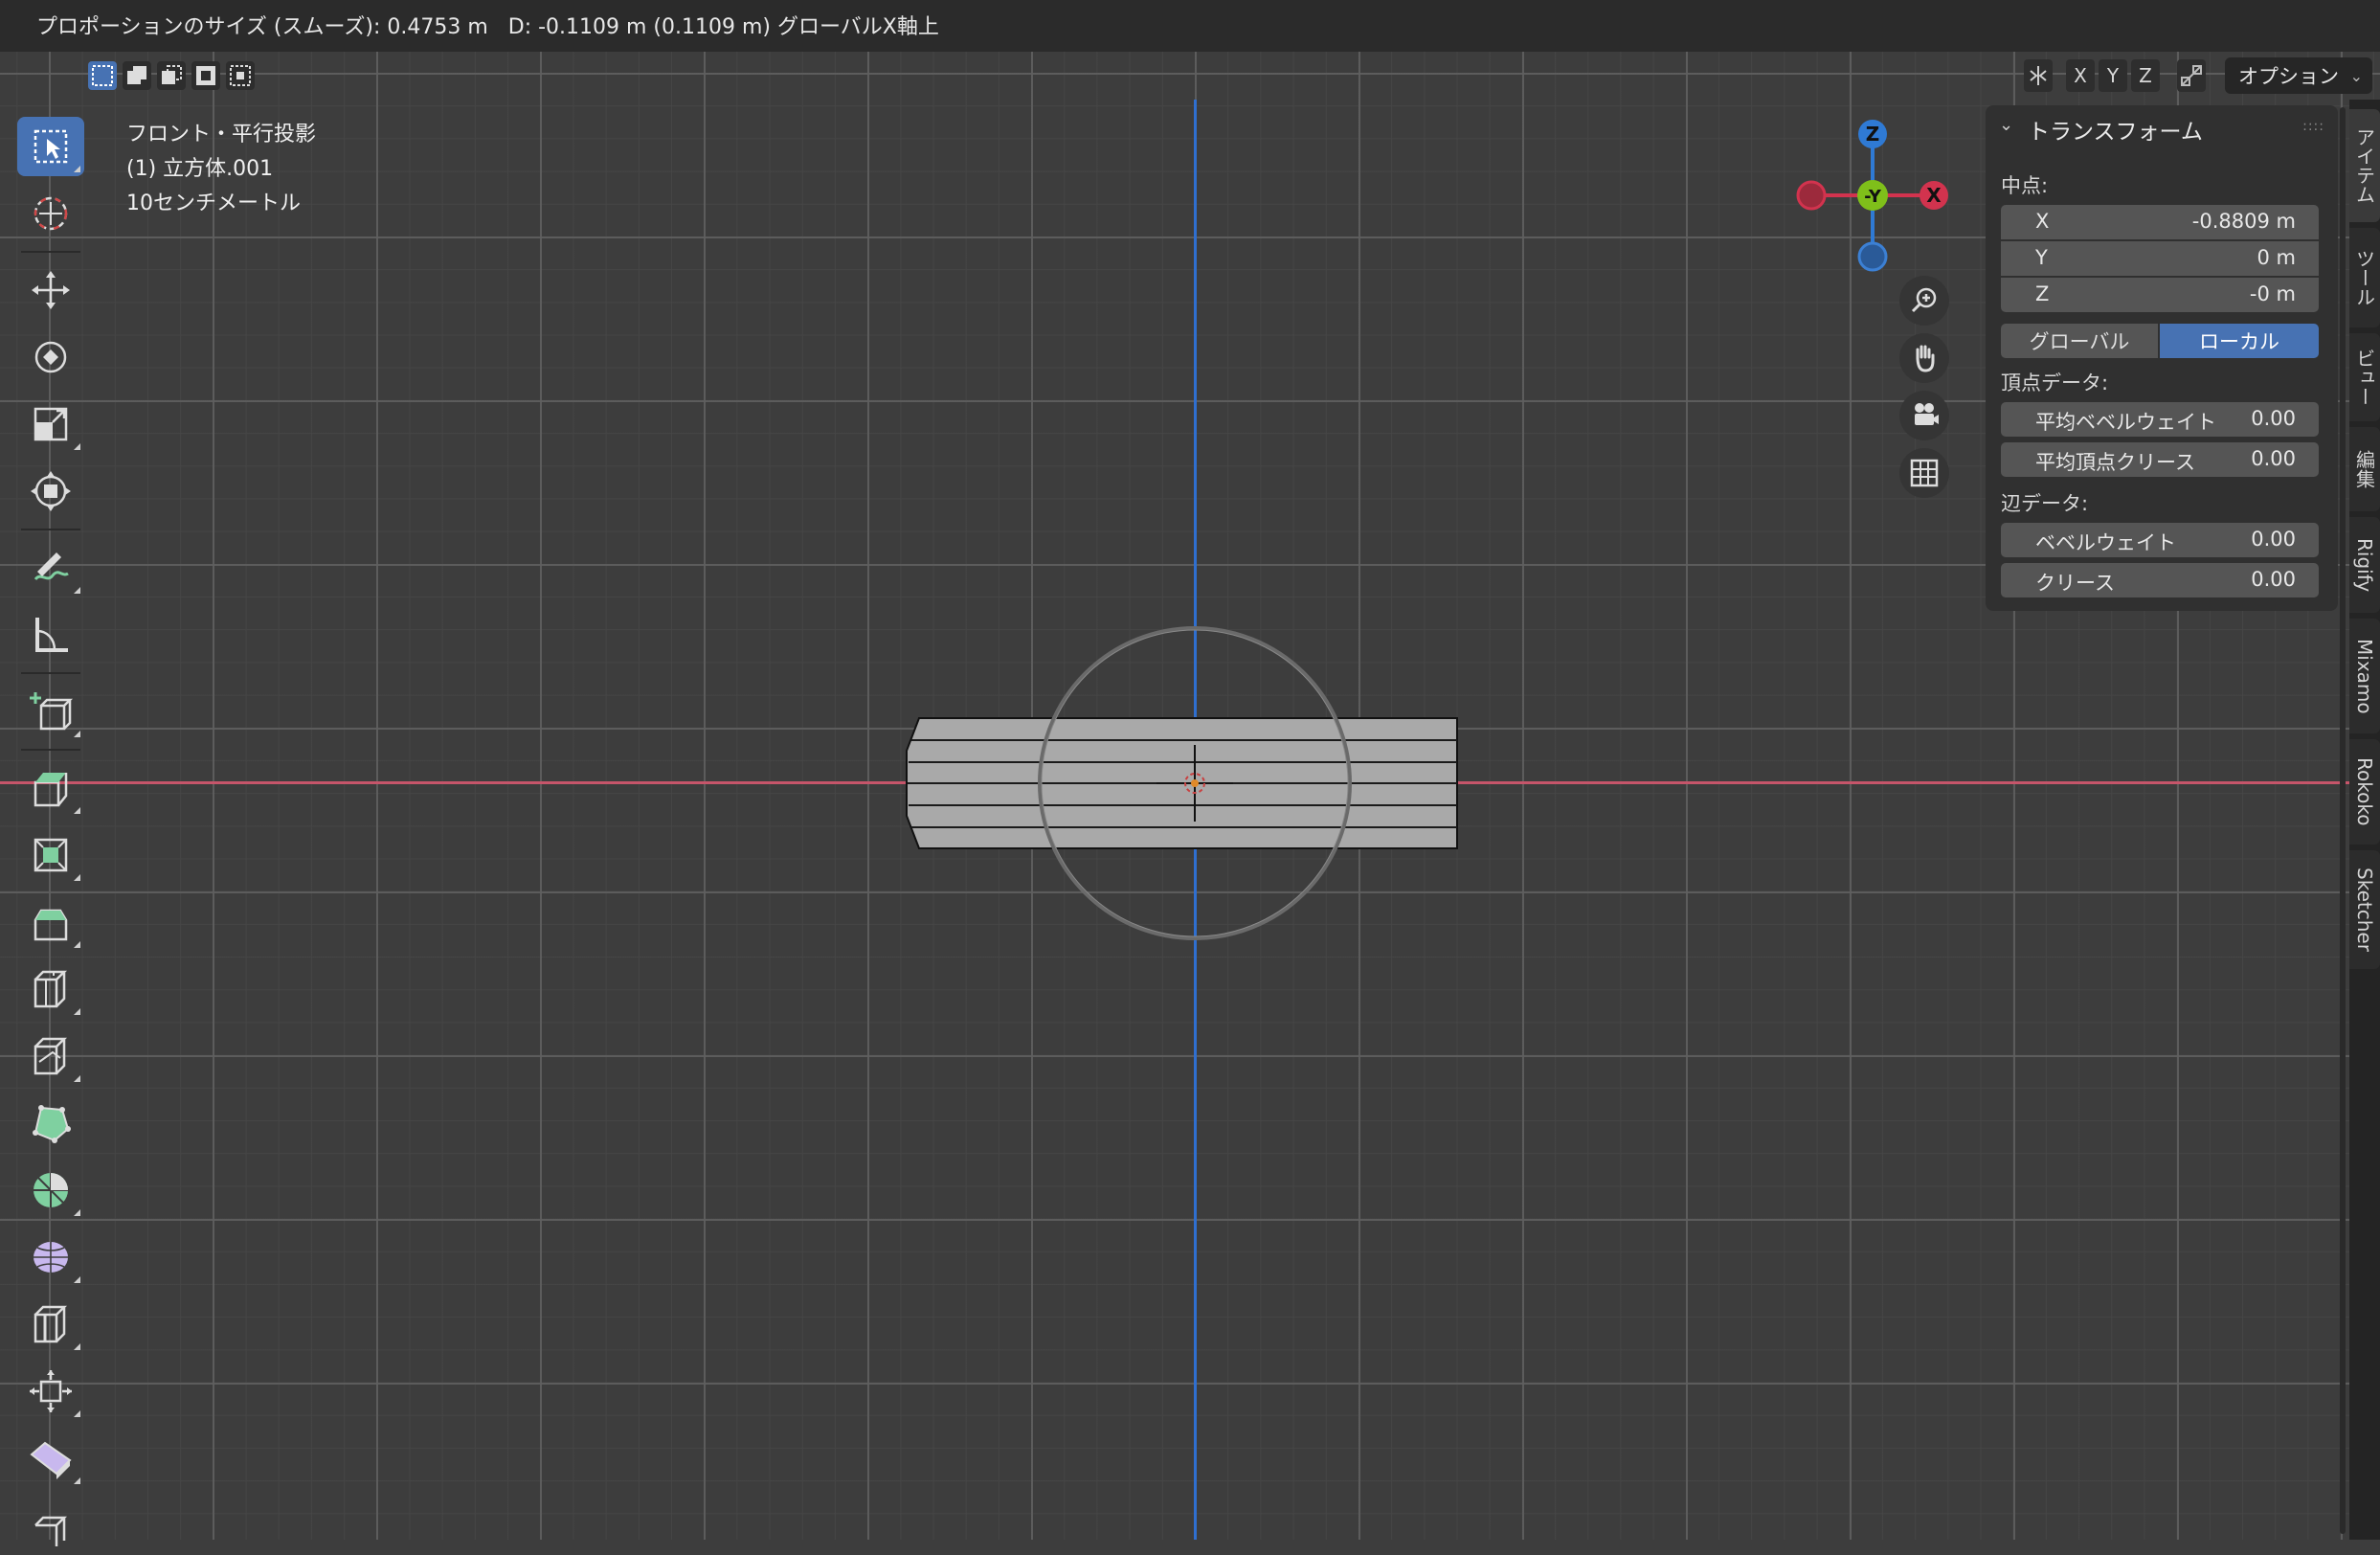 The image size is (2380, 1555). I want to click on rip-tool, so click(51, 1526).